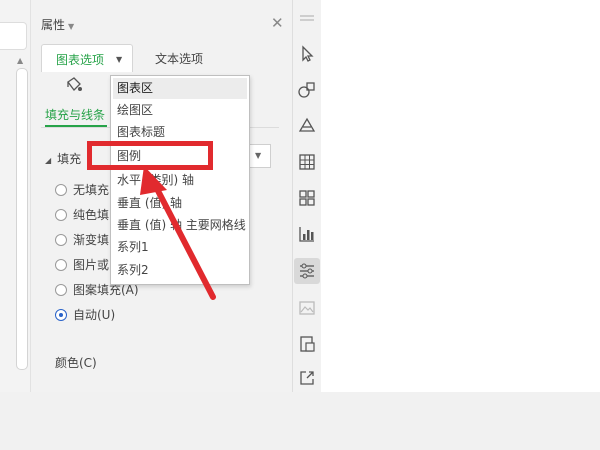 Image resolution: width=600 pixels, height=450 pixels. I want to click on properties-icon, so click(307, 271).